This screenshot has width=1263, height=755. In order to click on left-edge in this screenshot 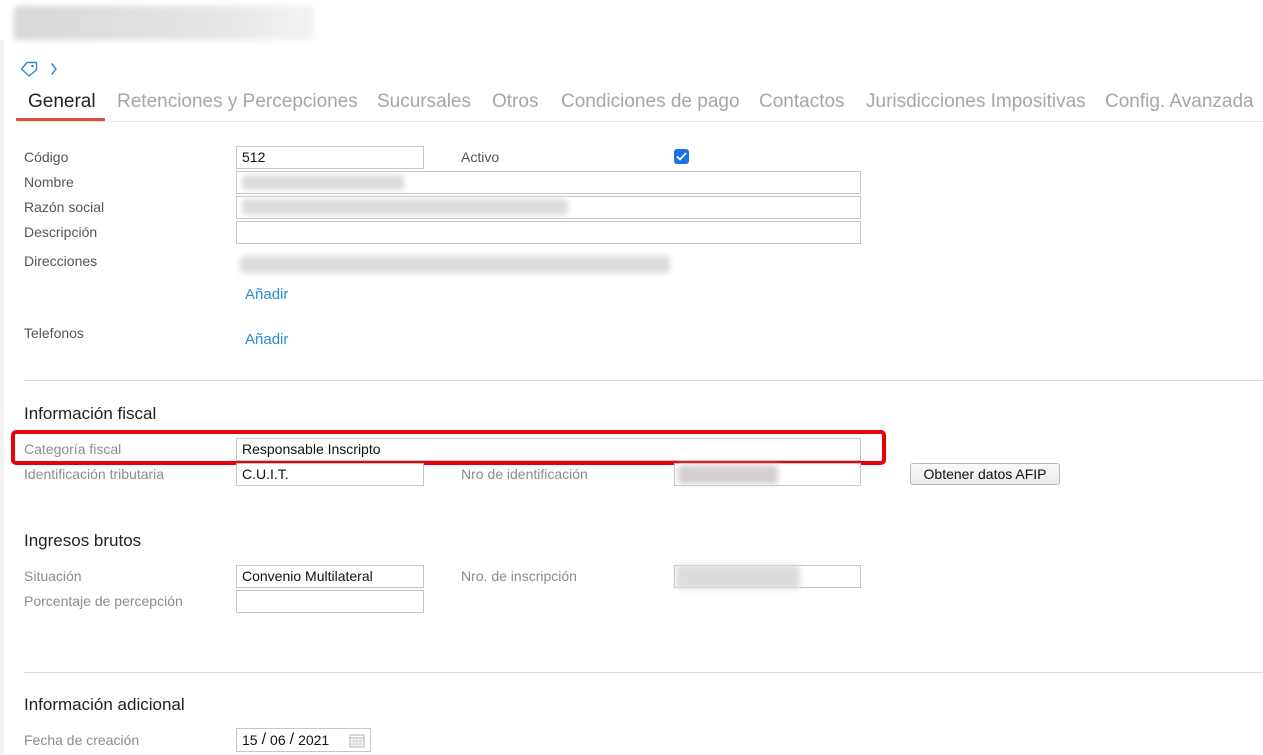, I will do `click(2, 397)`.